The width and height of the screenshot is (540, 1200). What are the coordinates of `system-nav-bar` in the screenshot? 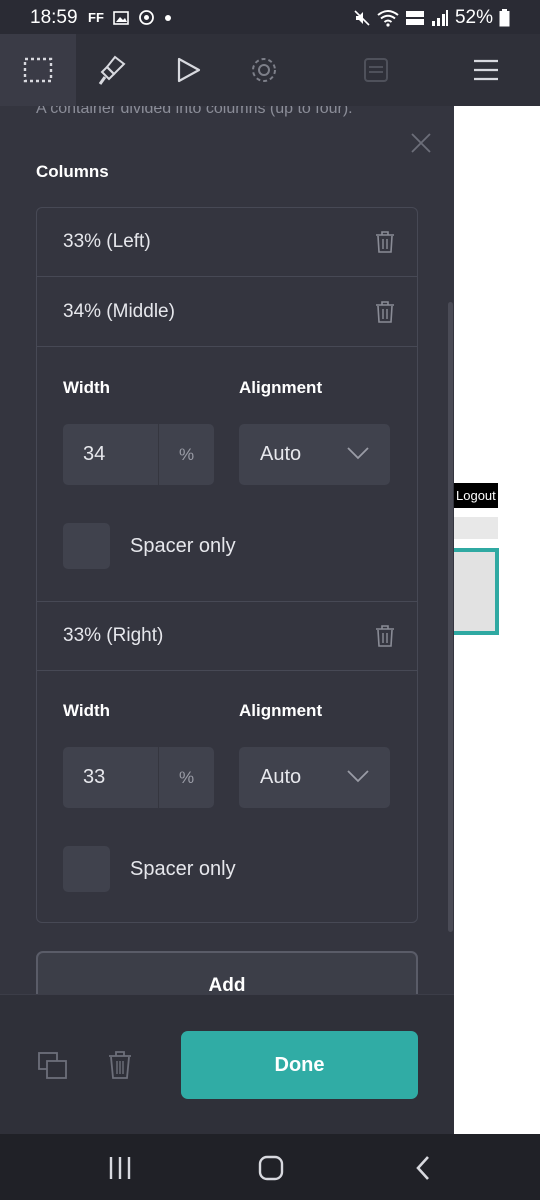 It's located at (270, 1167).